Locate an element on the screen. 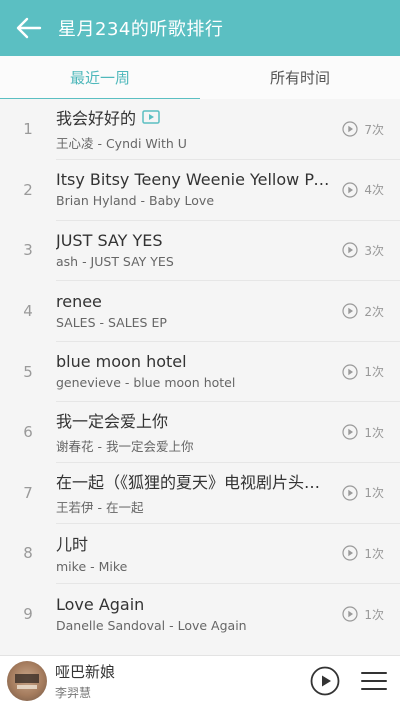  play-count: 3次 is located at coordinates (363, 250).